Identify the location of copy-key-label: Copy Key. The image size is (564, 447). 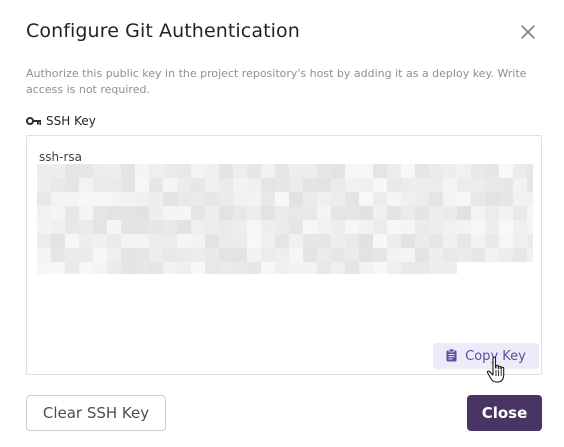
(495, 356).